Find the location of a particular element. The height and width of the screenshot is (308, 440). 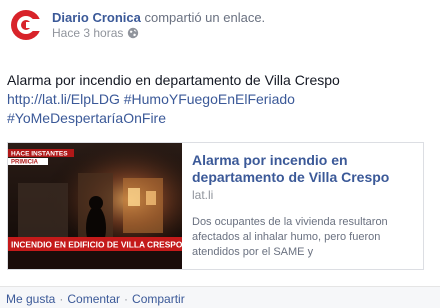

link-card-domain: lat.li is located at coordinates (203, 195).